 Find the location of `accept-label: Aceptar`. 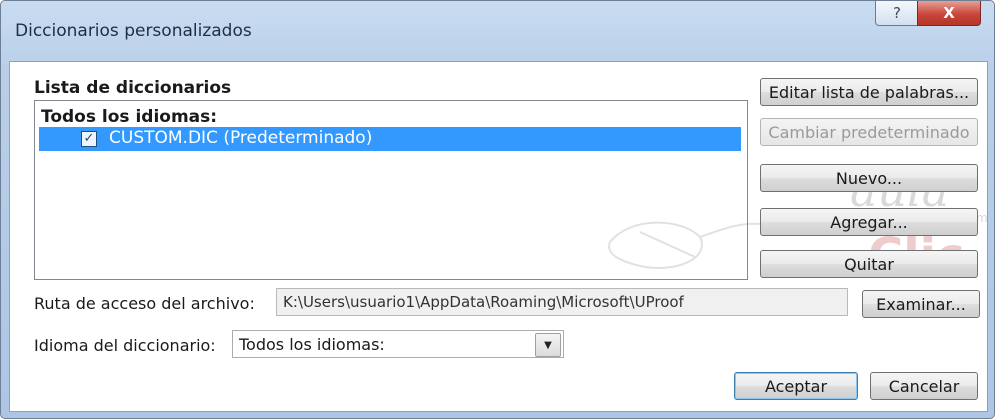

accept-label: Aceptar is located at coordinates (796, 386).